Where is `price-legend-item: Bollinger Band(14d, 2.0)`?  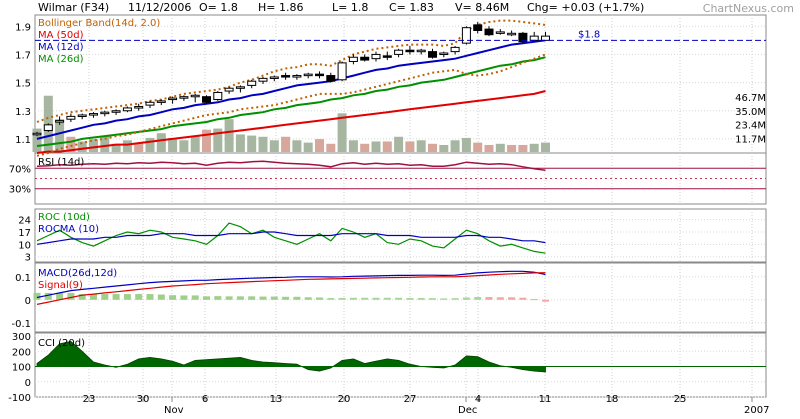
price-legend-item: Bollinger Band(14d, 2.0) is located at coordinates (99, 23).